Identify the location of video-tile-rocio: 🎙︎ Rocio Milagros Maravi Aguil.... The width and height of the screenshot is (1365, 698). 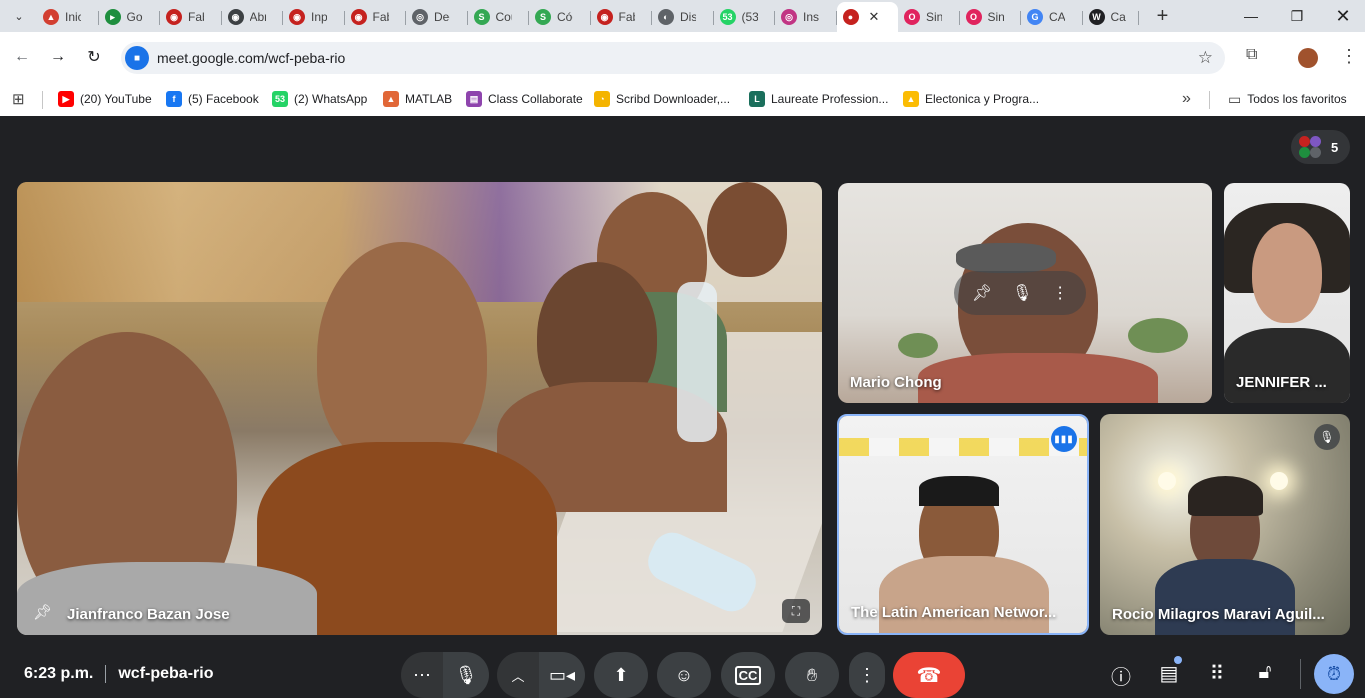
(1225, 524).